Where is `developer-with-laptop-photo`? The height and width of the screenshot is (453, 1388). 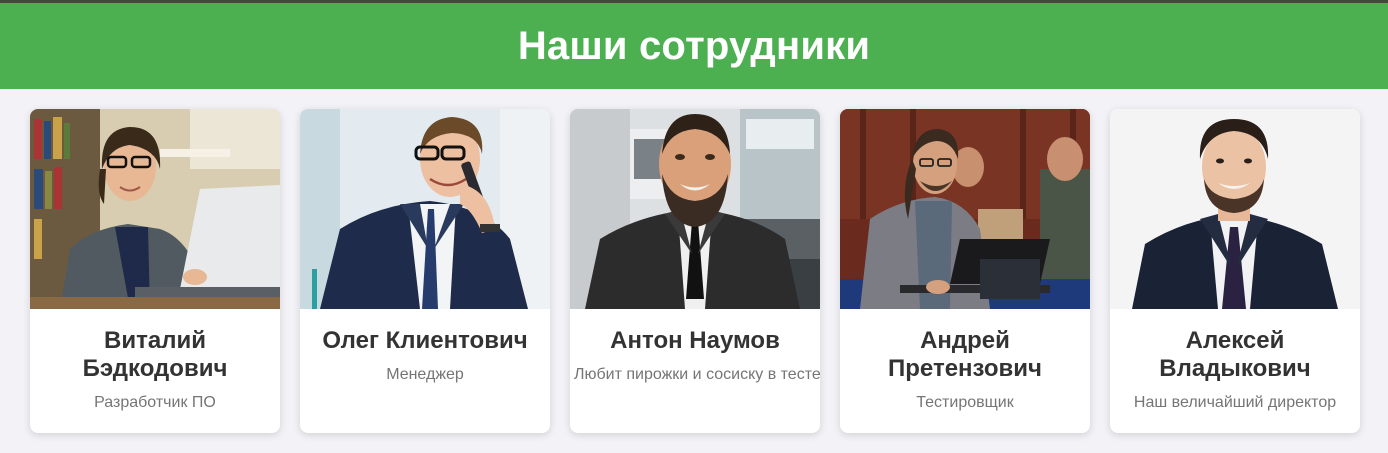
developer-with-laptop-photo is located at coordinates (155, 209).